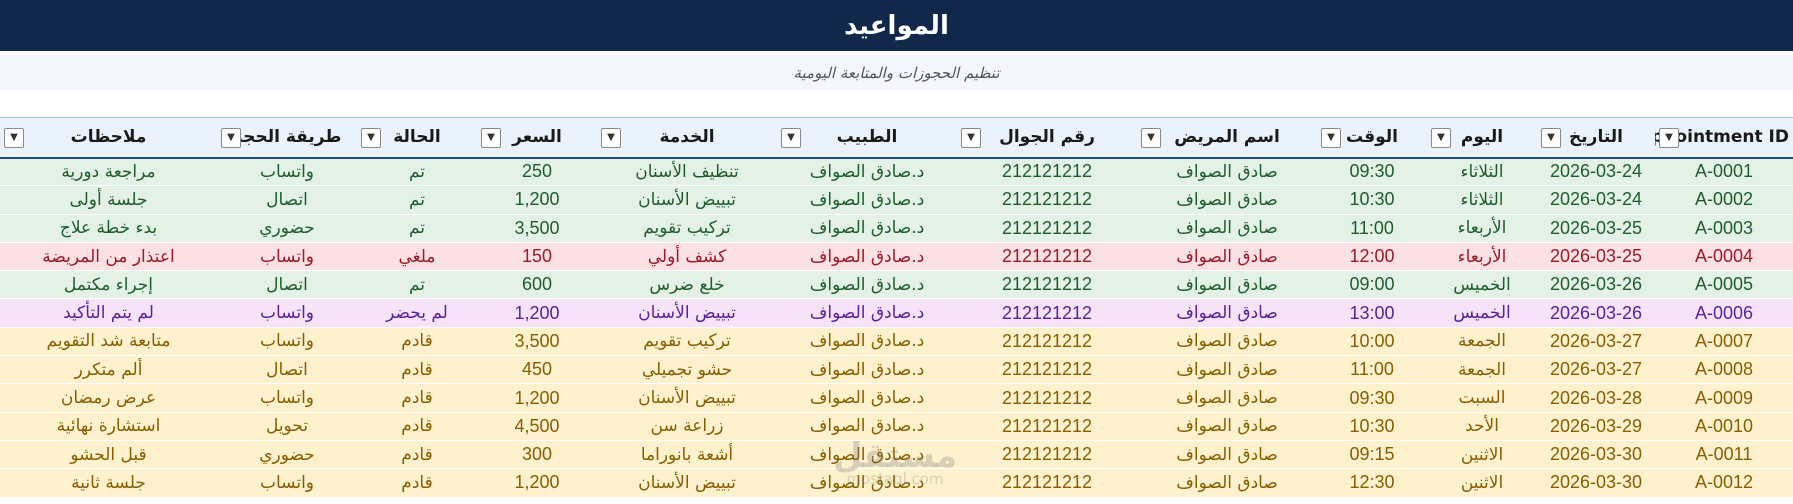  What do you see at coordinates (1724, 285) in the screenshot?
I see `cell-id: A-0005` at bounding box center [1724, 285].